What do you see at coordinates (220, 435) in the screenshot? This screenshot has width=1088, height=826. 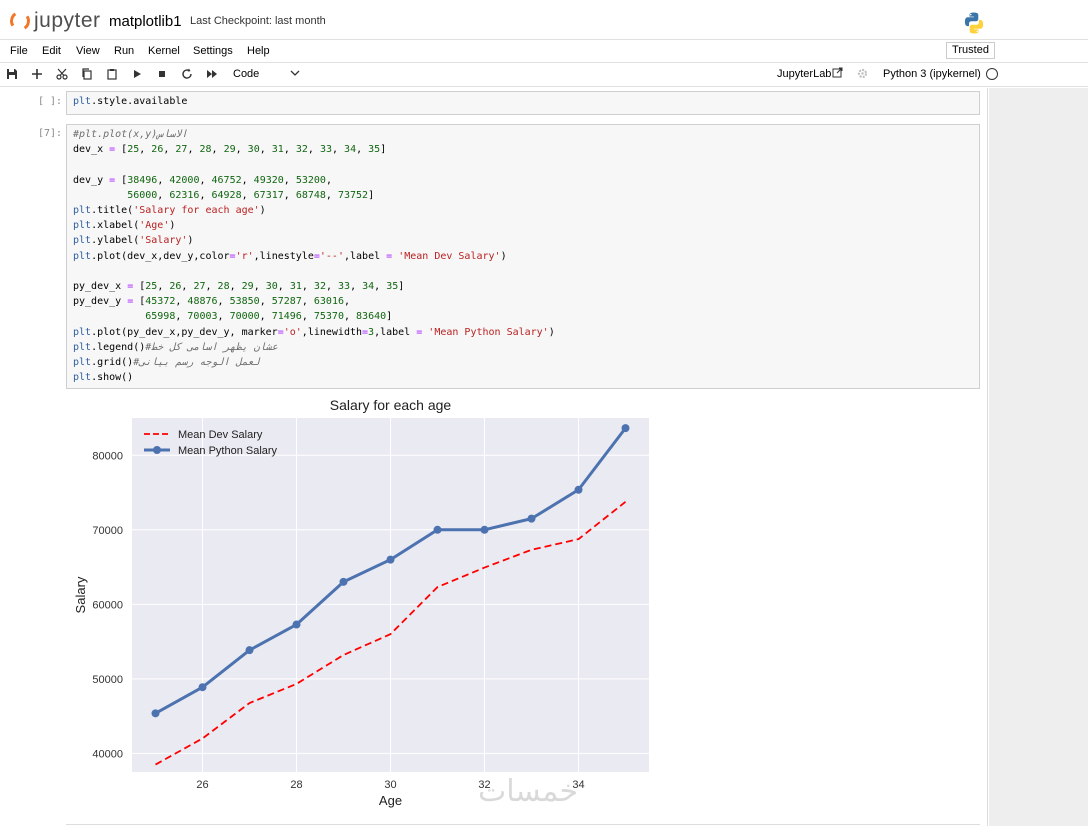 I see `legend-label: Mean Dev Salary` at bounding box center [220, 435].